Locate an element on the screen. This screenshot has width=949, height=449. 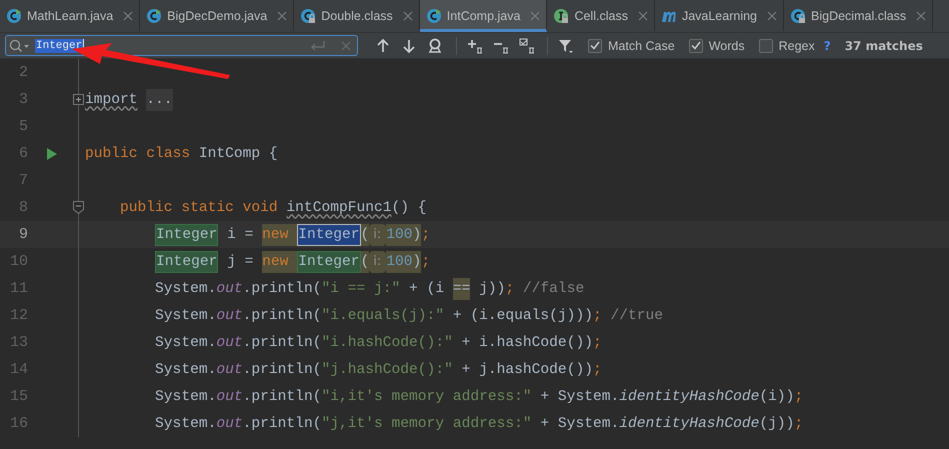
match-count: 37 matches is located at coordinates (883, 45).